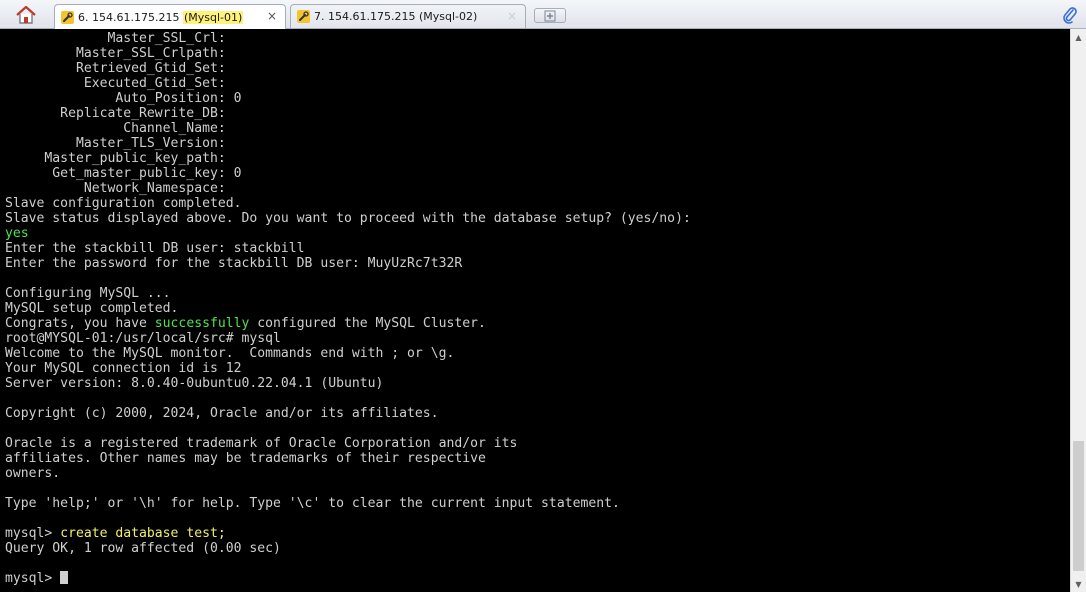 The height and width of the screenshot is (592, 1086). I want to click on attach-button, so click(1070, 15).